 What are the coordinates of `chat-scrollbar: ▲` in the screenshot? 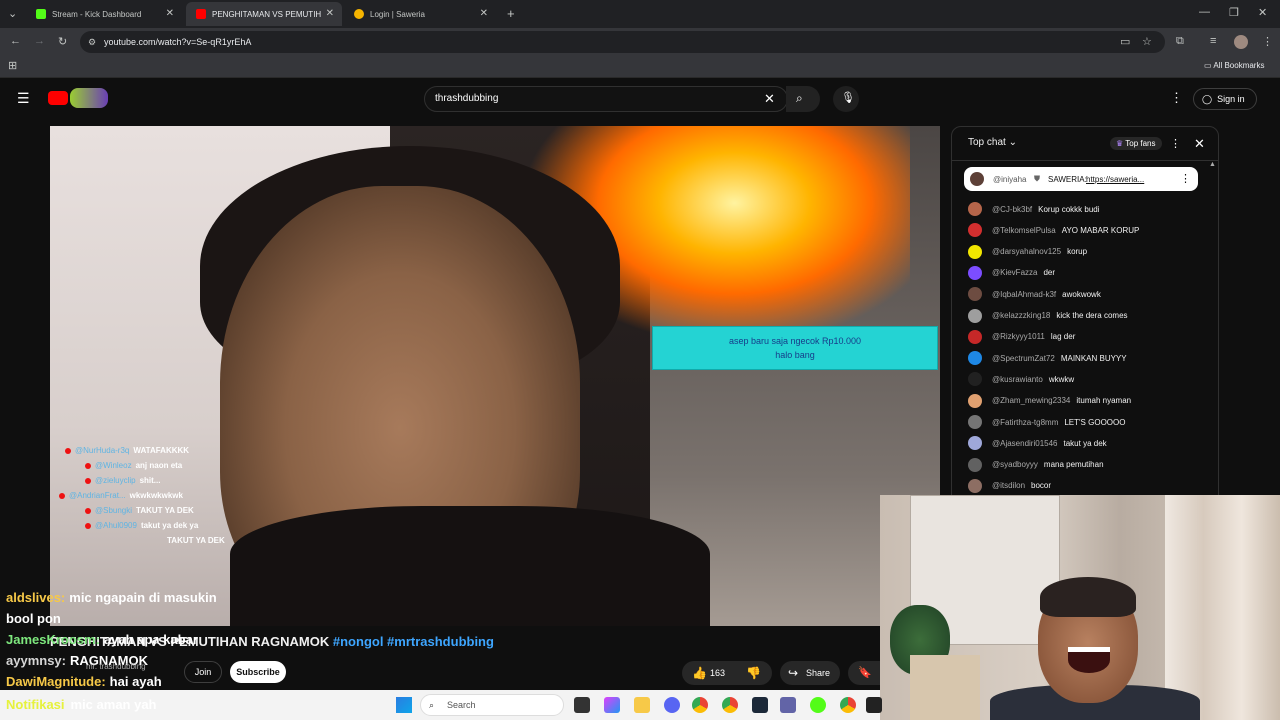 It's located at (1213, 327).